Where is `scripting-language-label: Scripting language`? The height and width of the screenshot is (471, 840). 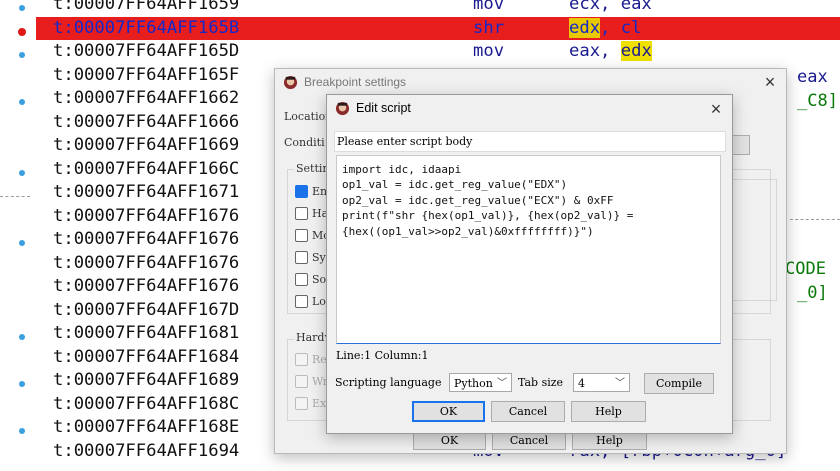
scripting-language-label: Scripting language is located at coordinates (388, 382).